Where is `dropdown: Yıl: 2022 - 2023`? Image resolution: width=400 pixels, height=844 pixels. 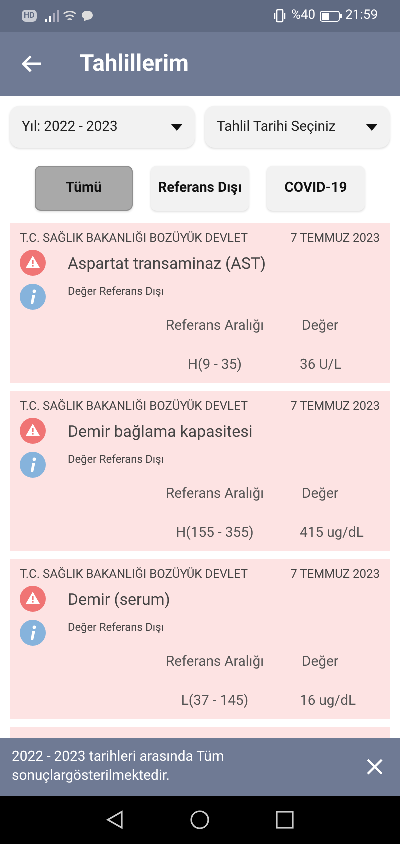 dropdown: Yıl: 2022 - 2023 is located at coordinates (102, 127).